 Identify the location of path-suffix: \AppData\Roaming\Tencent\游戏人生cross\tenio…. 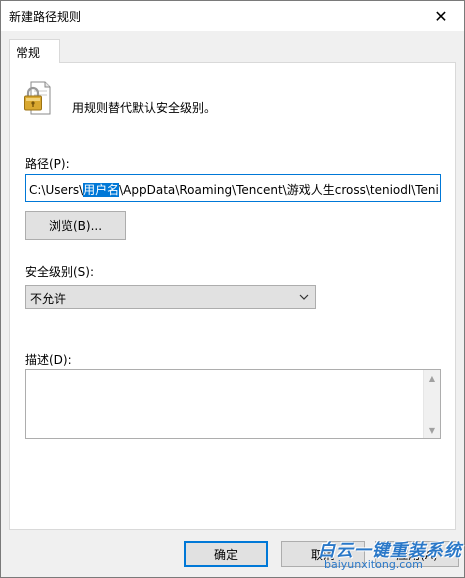
(279, 190).